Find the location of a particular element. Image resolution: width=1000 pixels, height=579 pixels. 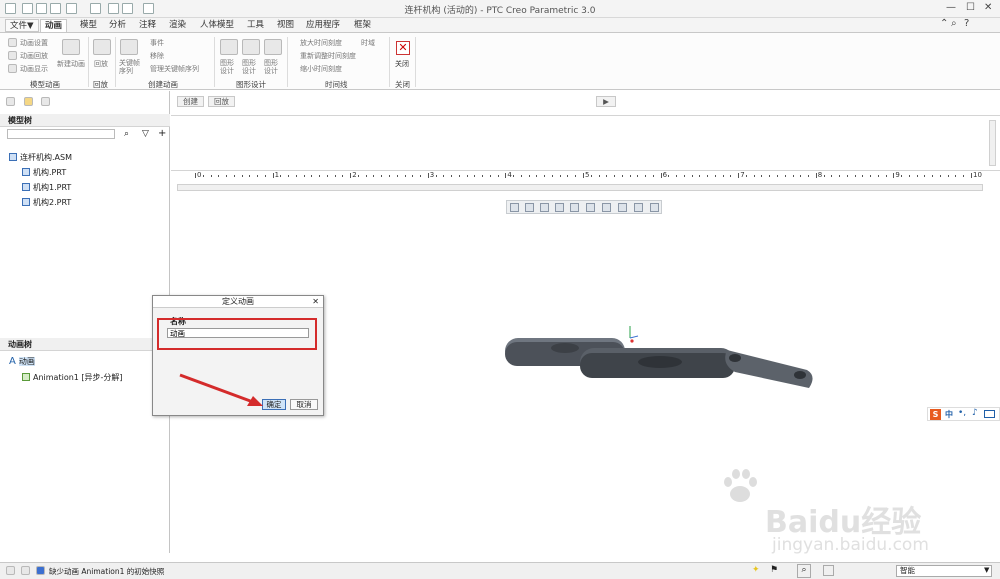

saved-views-icon is located at coordinates (590, 207).